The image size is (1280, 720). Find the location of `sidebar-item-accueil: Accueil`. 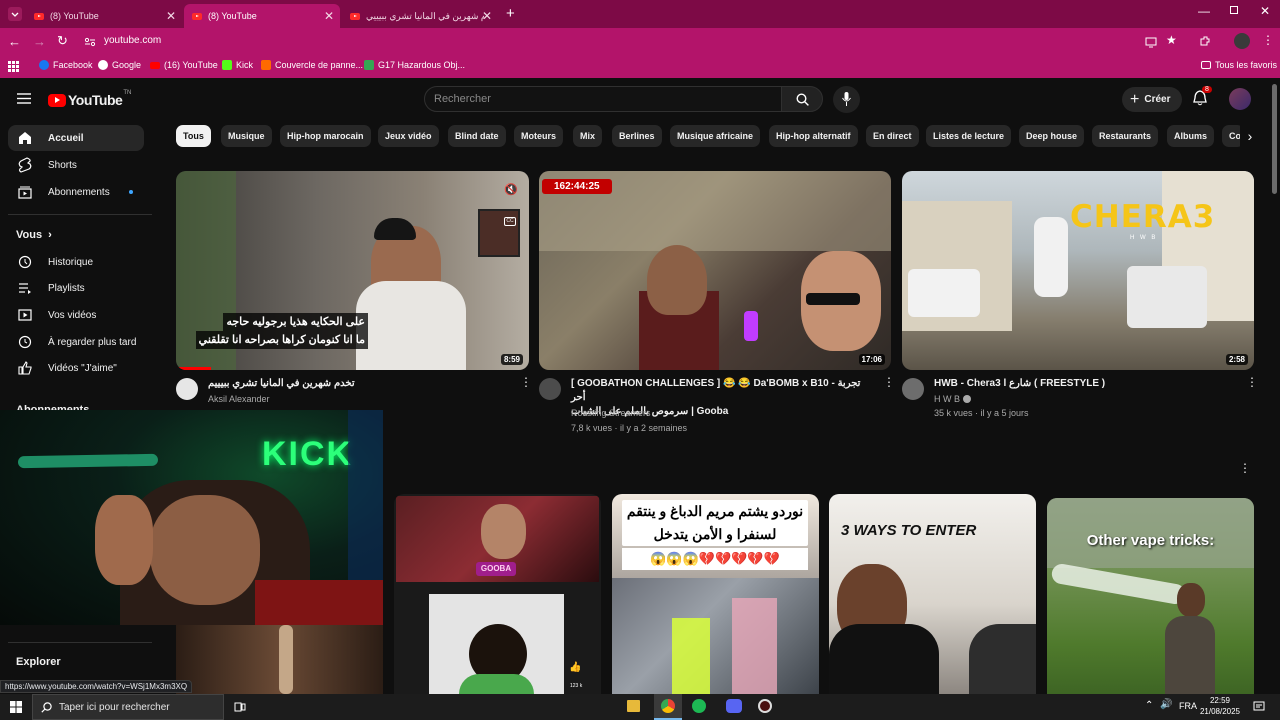

sidebar-item-accueil: Accueil is located at coordinates (76, 138).